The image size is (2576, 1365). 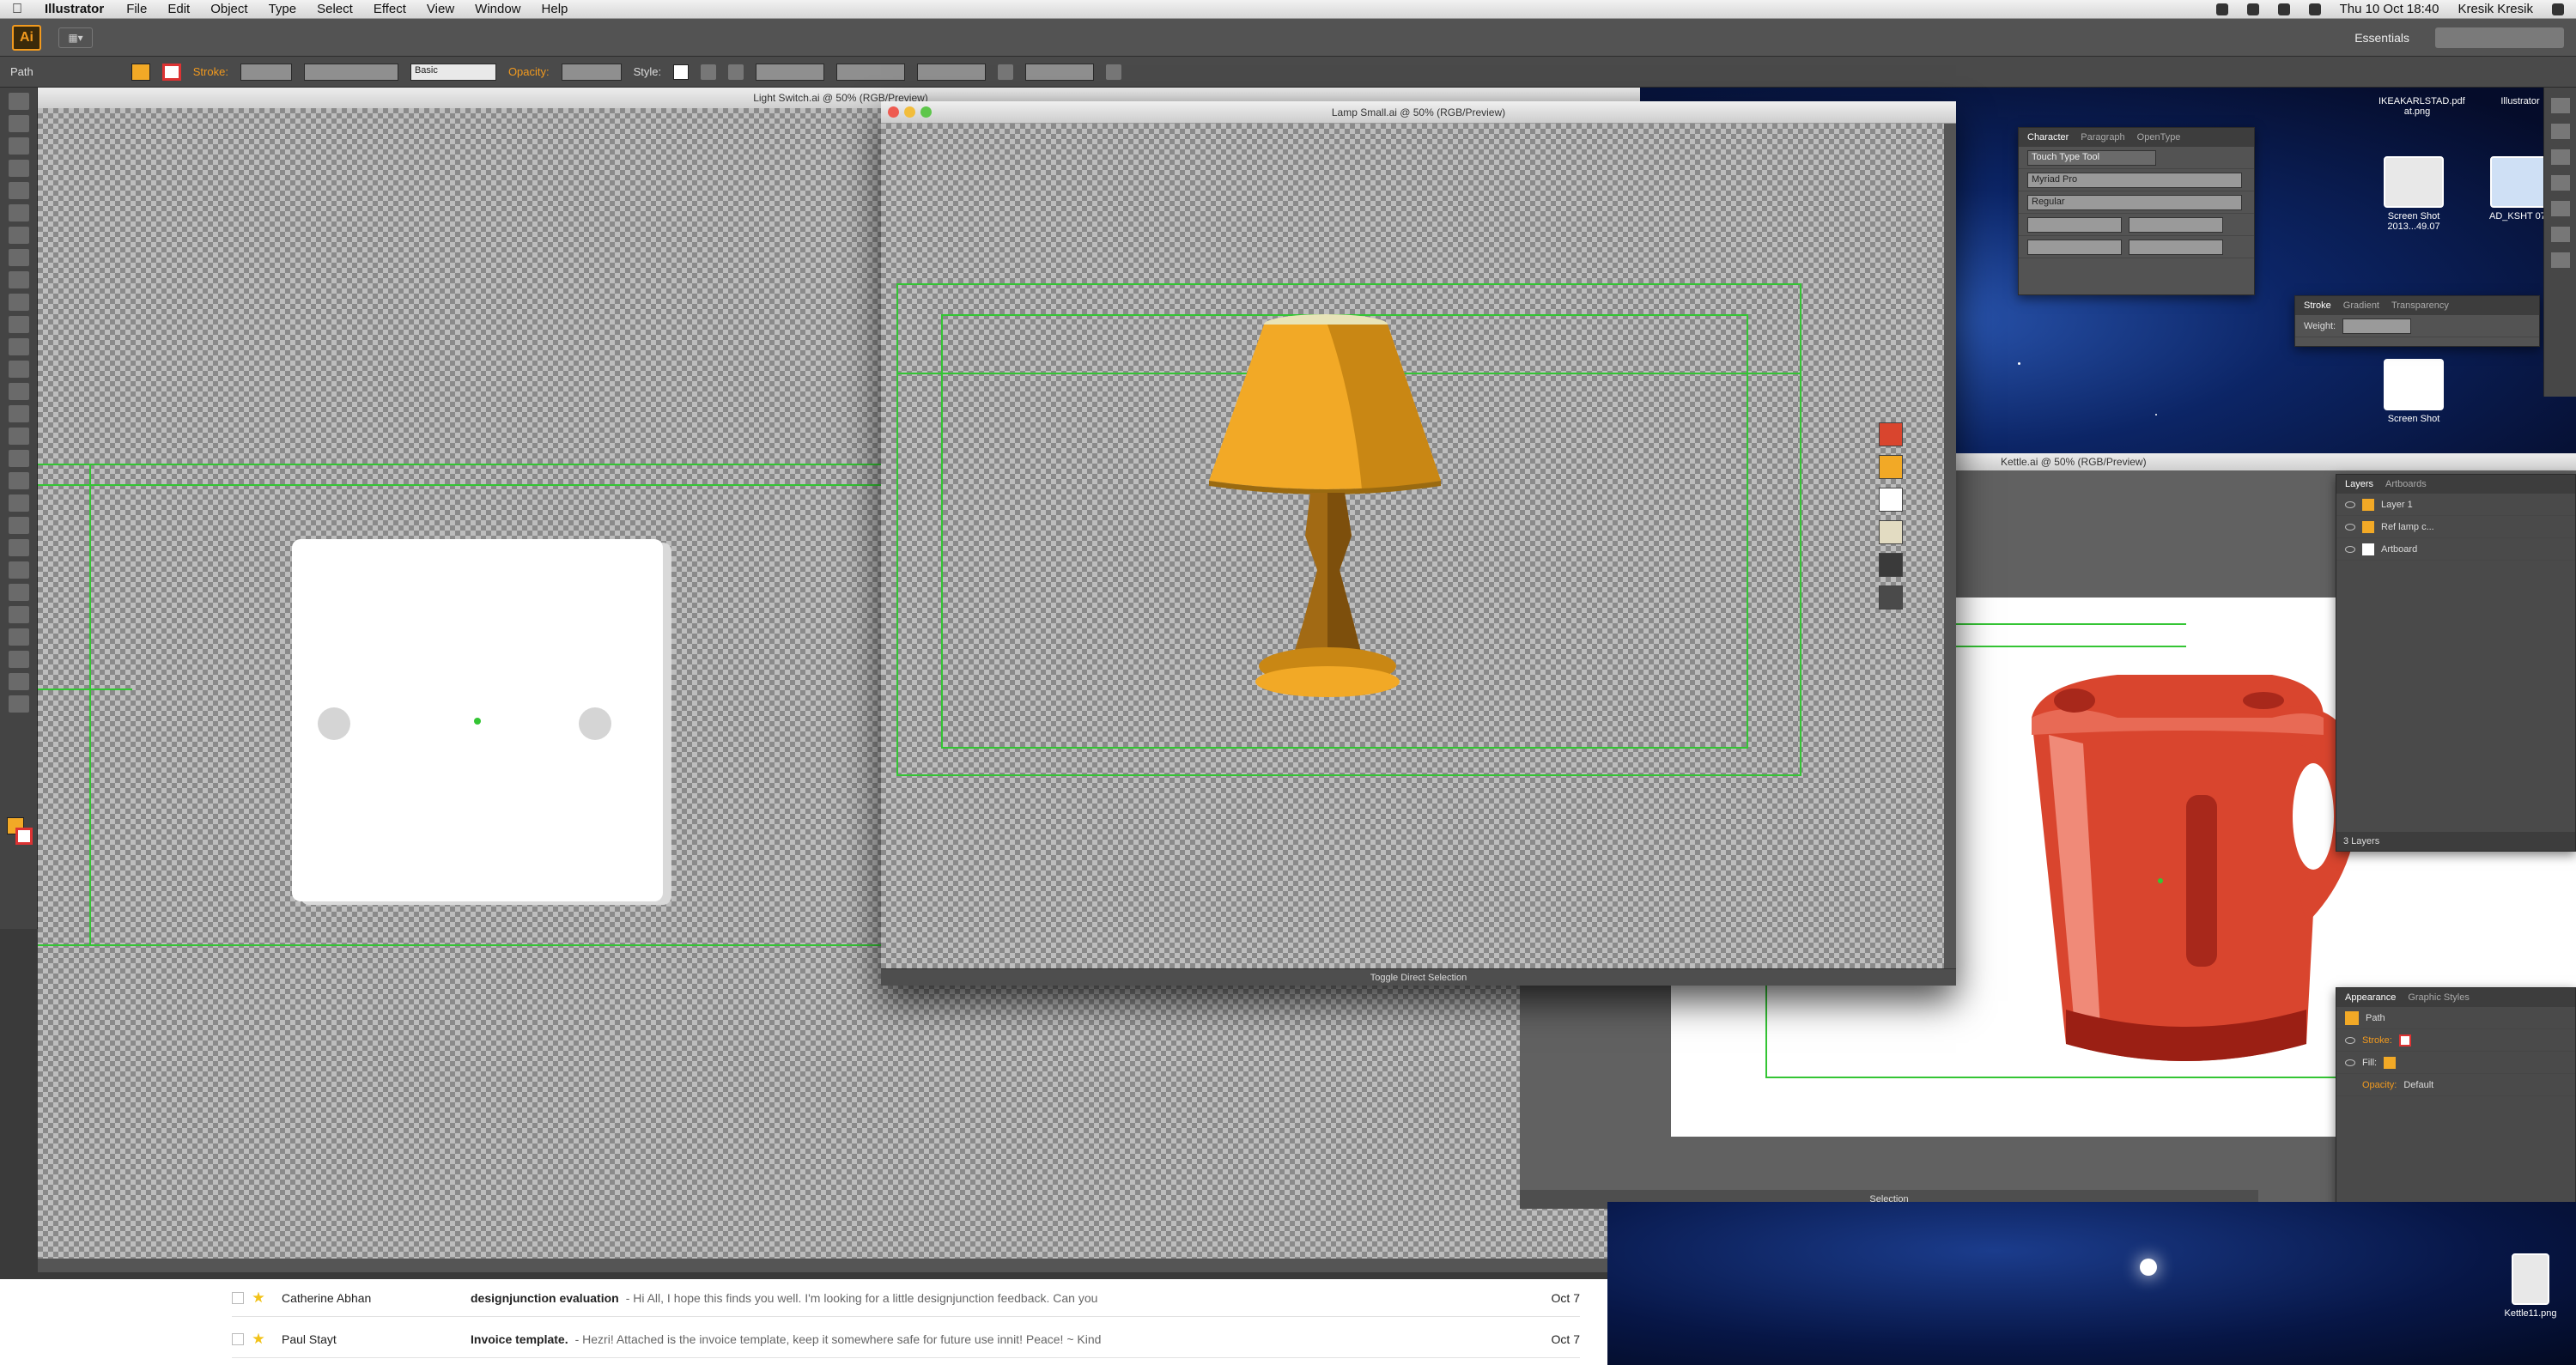 I want to click on swatch-gray, so click(x=1891, y=598).